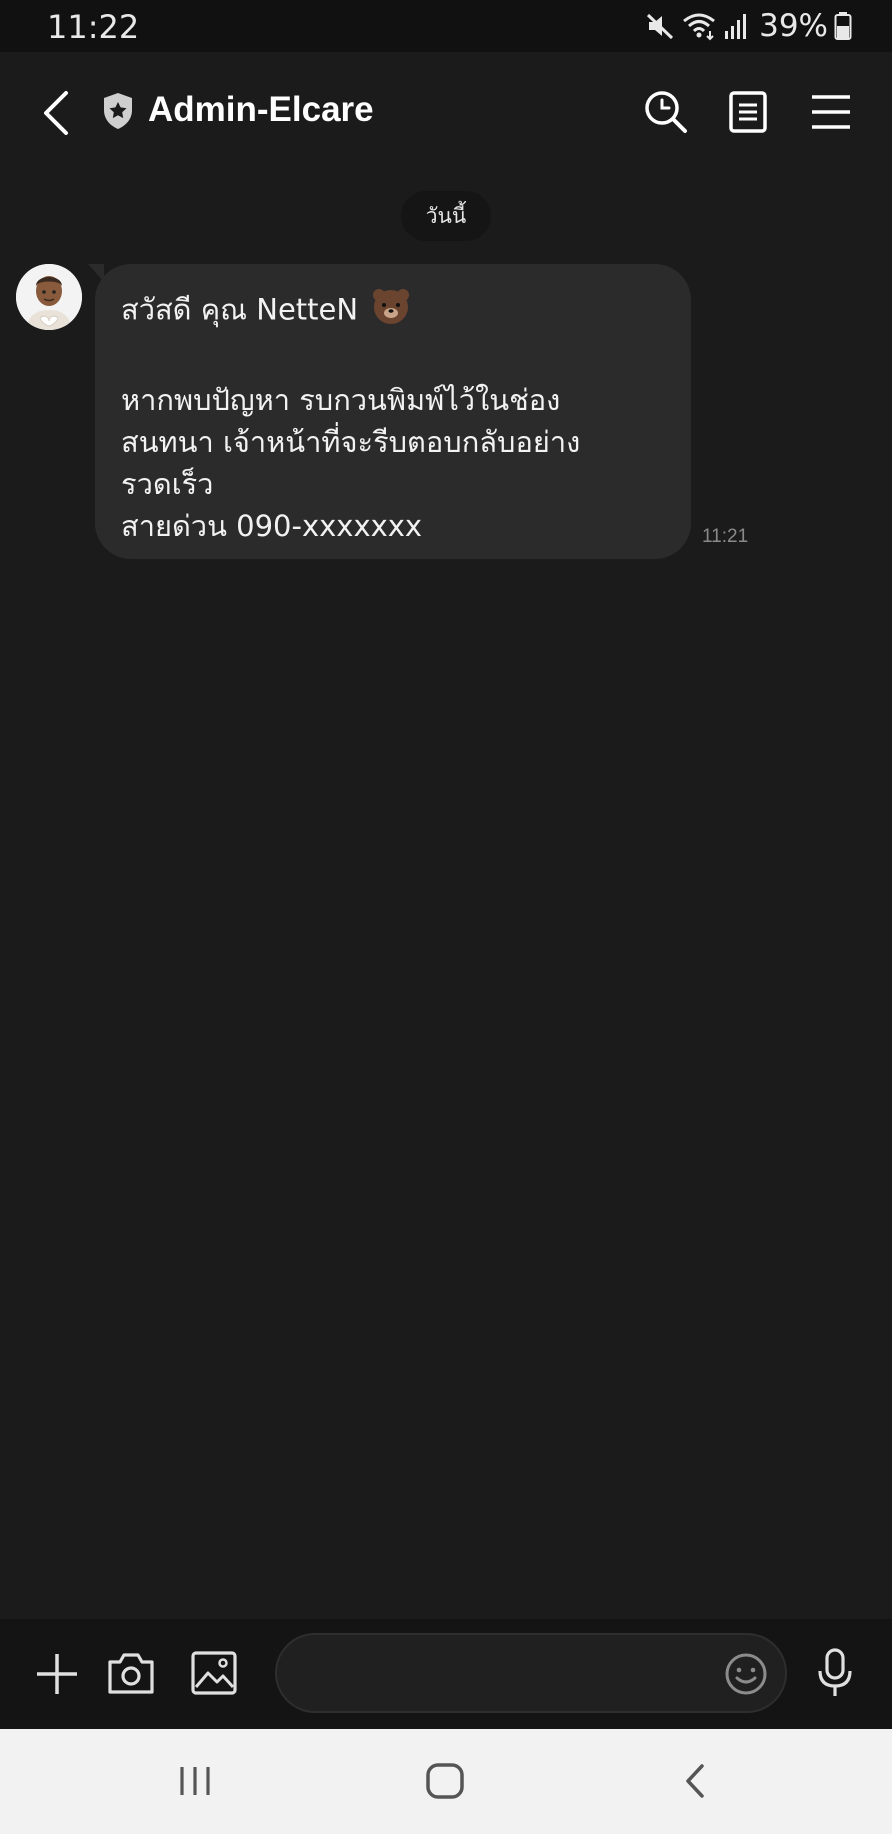 Image resolution: width=892 pixels, height=1834 pixels. What do you see at coordinates (118, 111) in the screenshot?
I see `shield-icon` at bounding box center [118, 111].